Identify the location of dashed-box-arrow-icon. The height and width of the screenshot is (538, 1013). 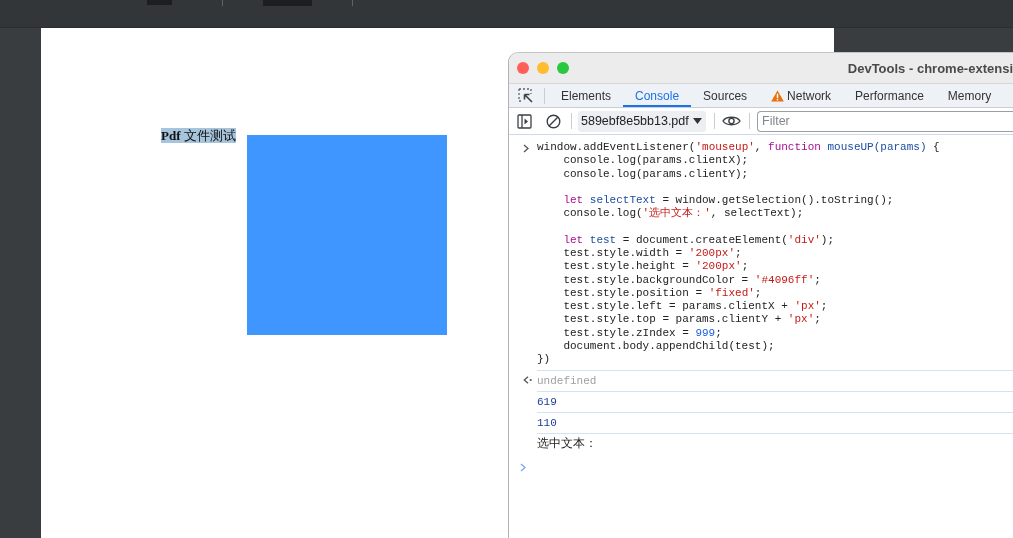
(525, 95).